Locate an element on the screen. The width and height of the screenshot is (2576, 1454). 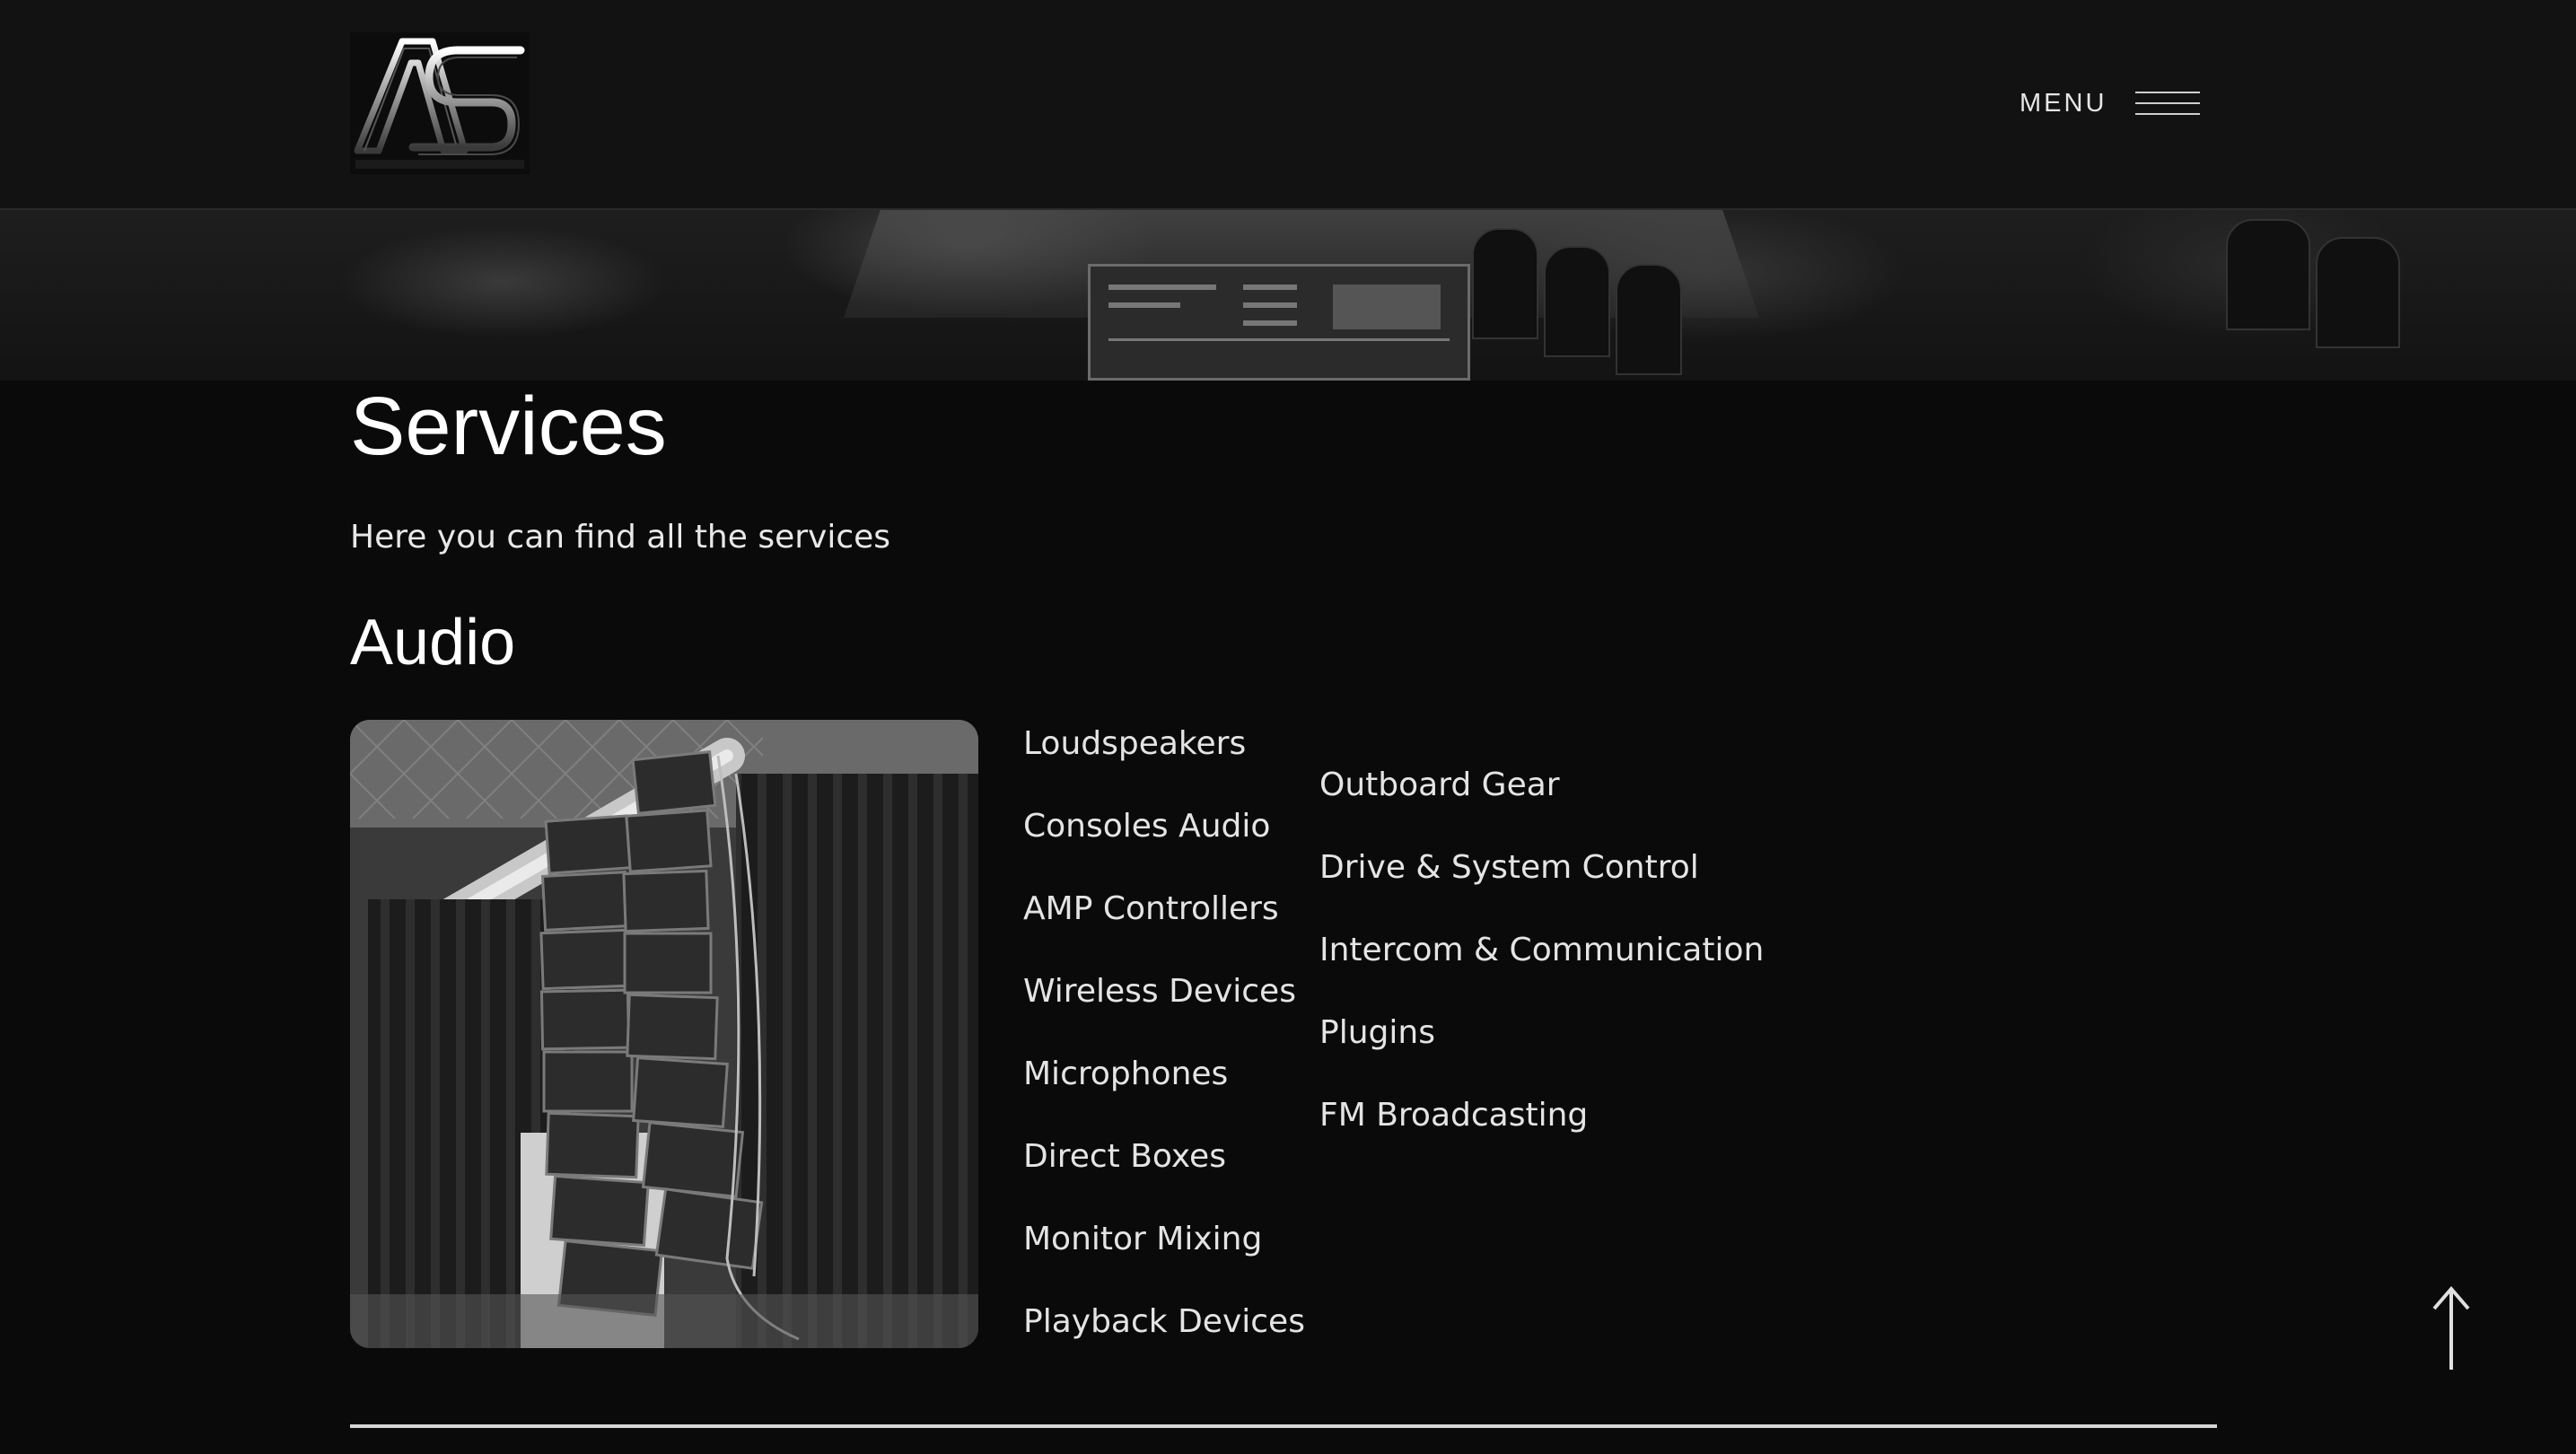
service-link-playback-devices: Playback Devices is located at coordinates (1164, 1322).